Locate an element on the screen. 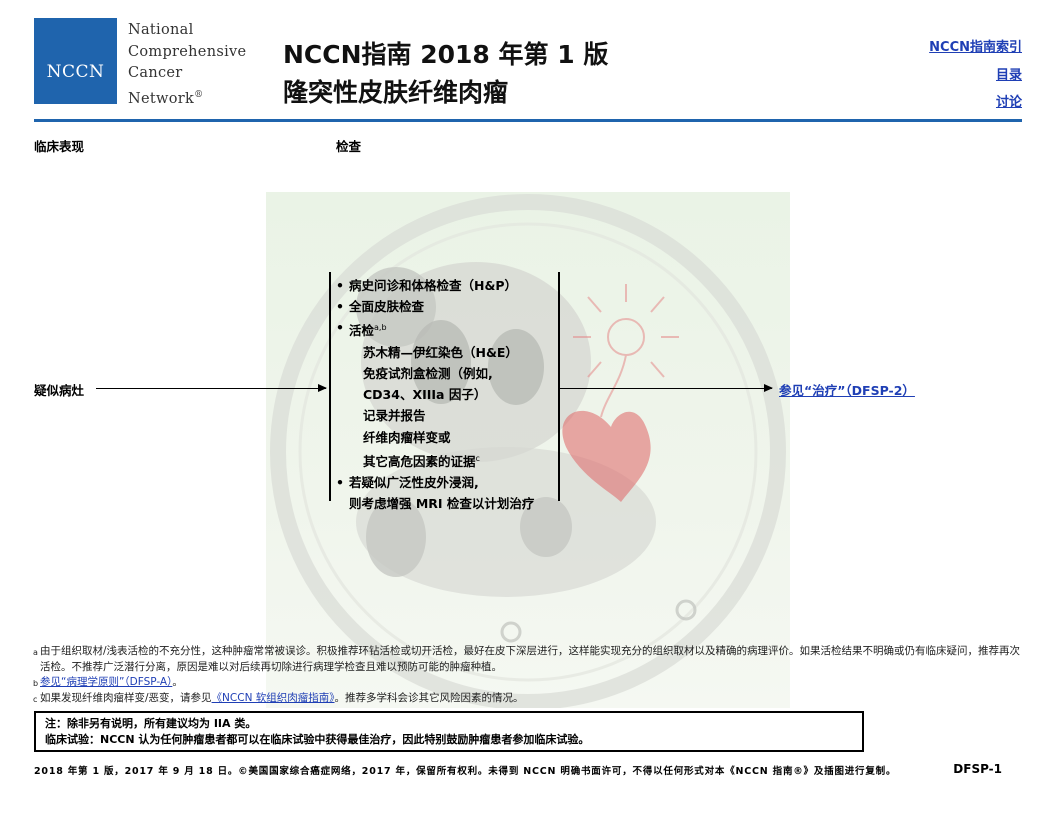  discussion-link: 讨论 is located at coordinates (975, 103).